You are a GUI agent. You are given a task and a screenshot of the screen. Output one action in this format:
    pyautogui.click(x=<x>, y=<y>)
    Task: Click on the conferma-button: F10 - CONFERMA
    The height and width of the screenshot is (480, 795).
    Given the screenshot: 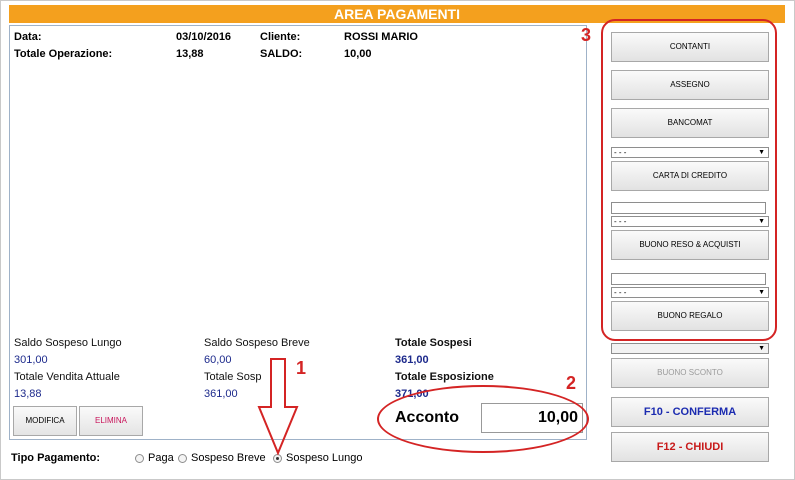 What is the action you would take?
    pyautogui.click(x=690, y=412)
    